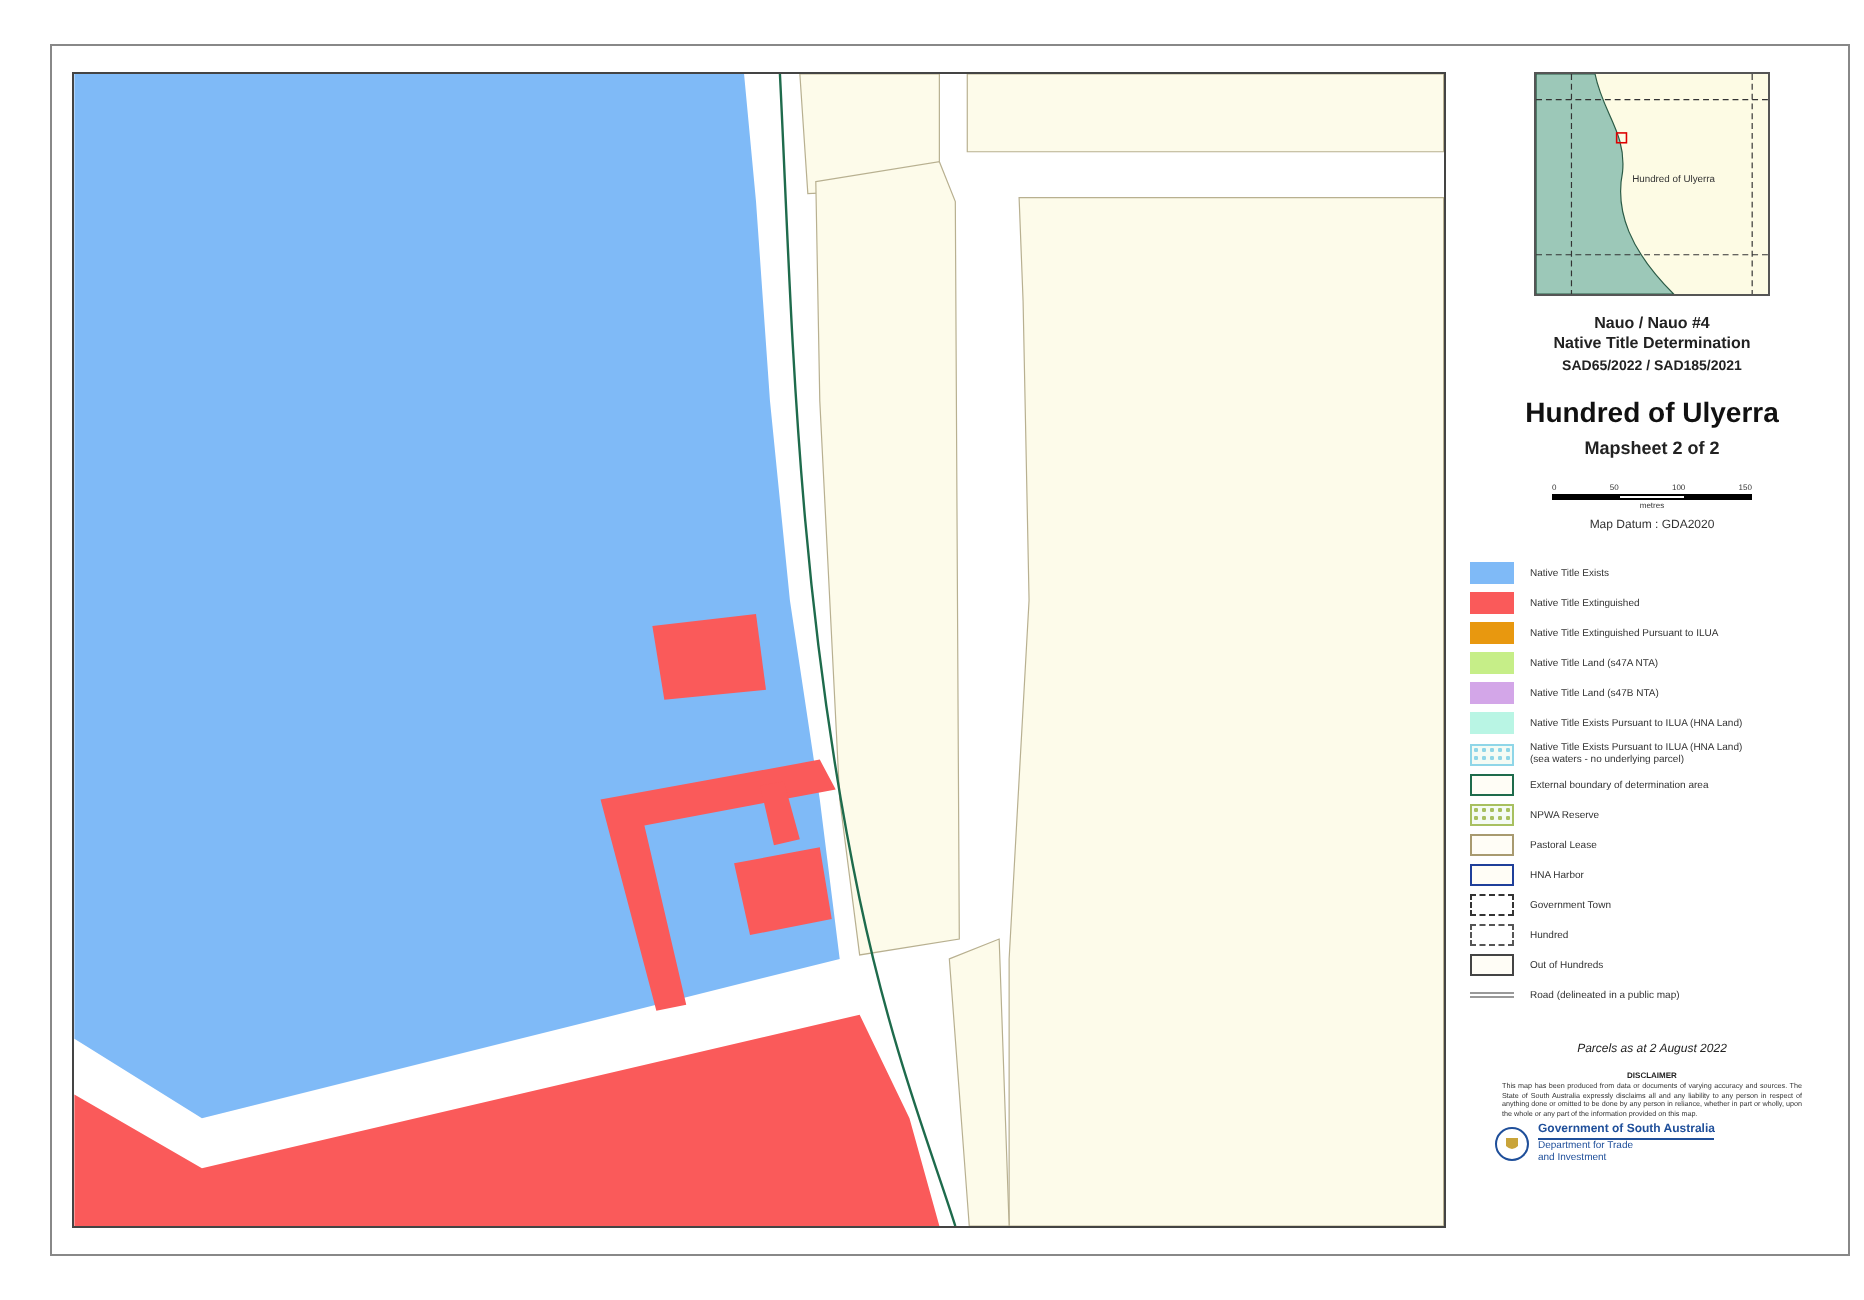 This screenshot has width=1864, height=1300. Describe the element at coordinates (1512, 1144) in the screenshot. I see `coat-of-arms-icon` at that location.